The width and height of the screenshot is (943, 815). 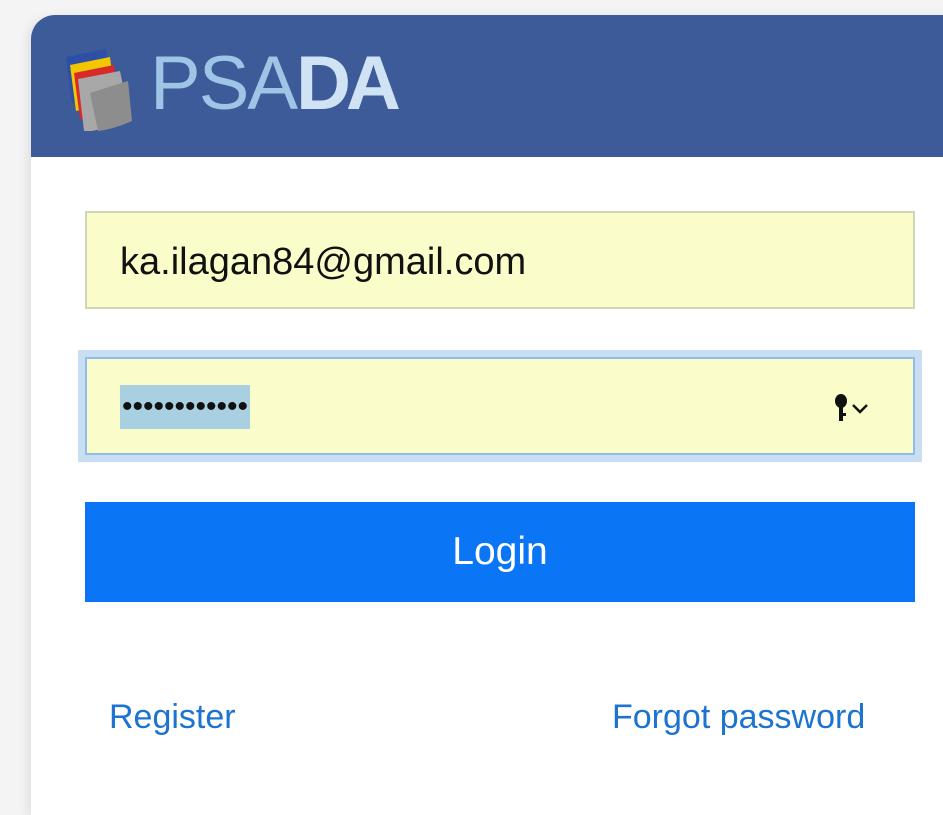 What do you see at coordinates (172, 717) in the screenshot?
I see `register-link: Register` at bounding box center [172, 717].